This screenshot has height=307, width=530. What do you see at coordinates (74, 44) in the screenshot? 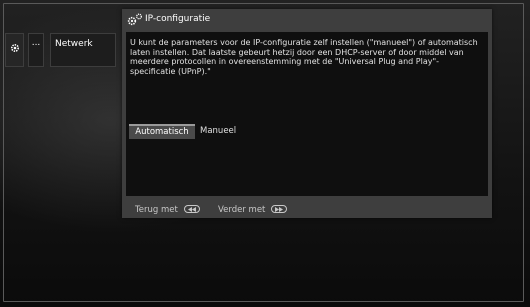
I see `breadcrumb-network-label: Netwerk` at bounding box center [74, 44].